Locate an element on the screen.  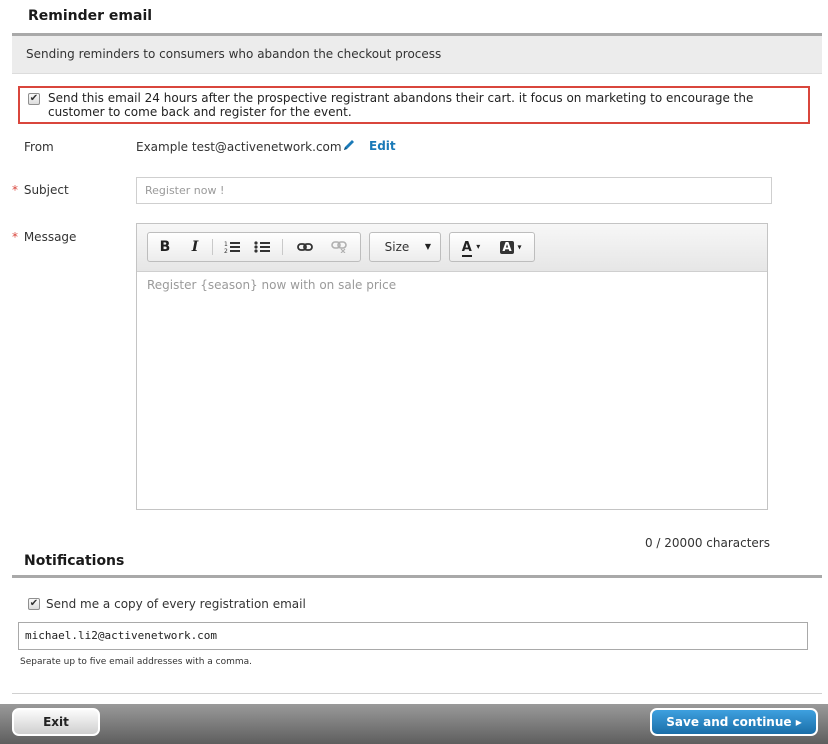
size-dropdown: Size ▼ is located at coordinates (405, 247).